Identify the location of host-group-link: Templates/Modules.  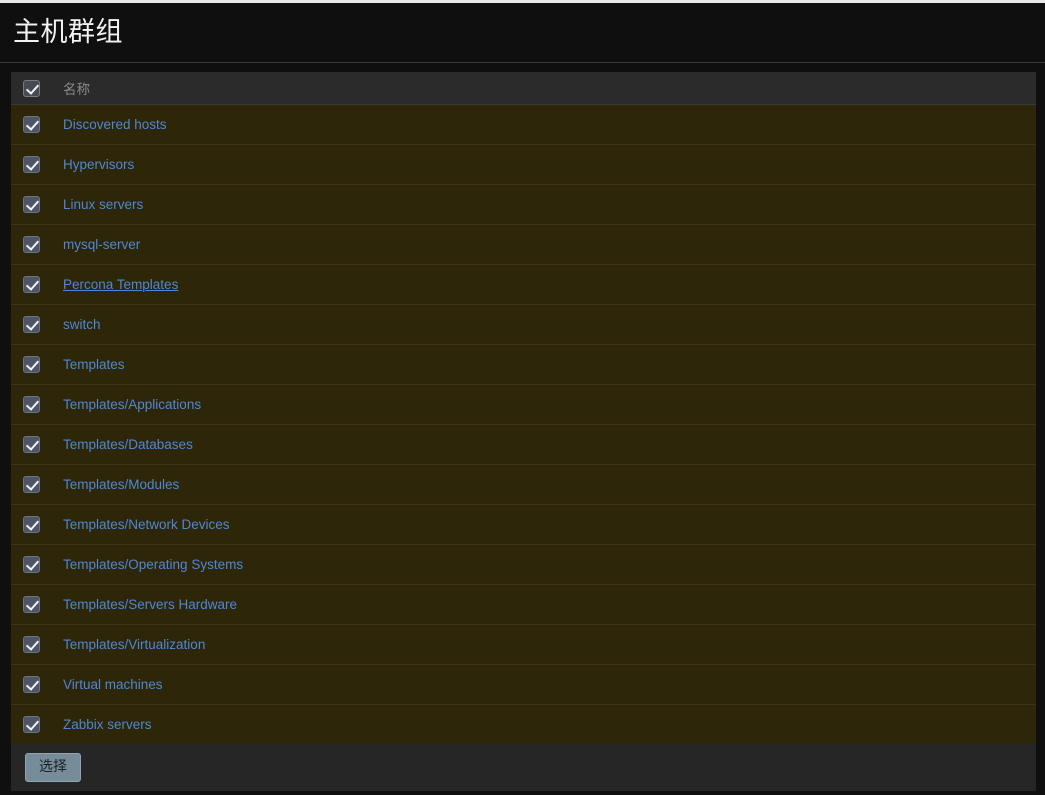
(121, 484).